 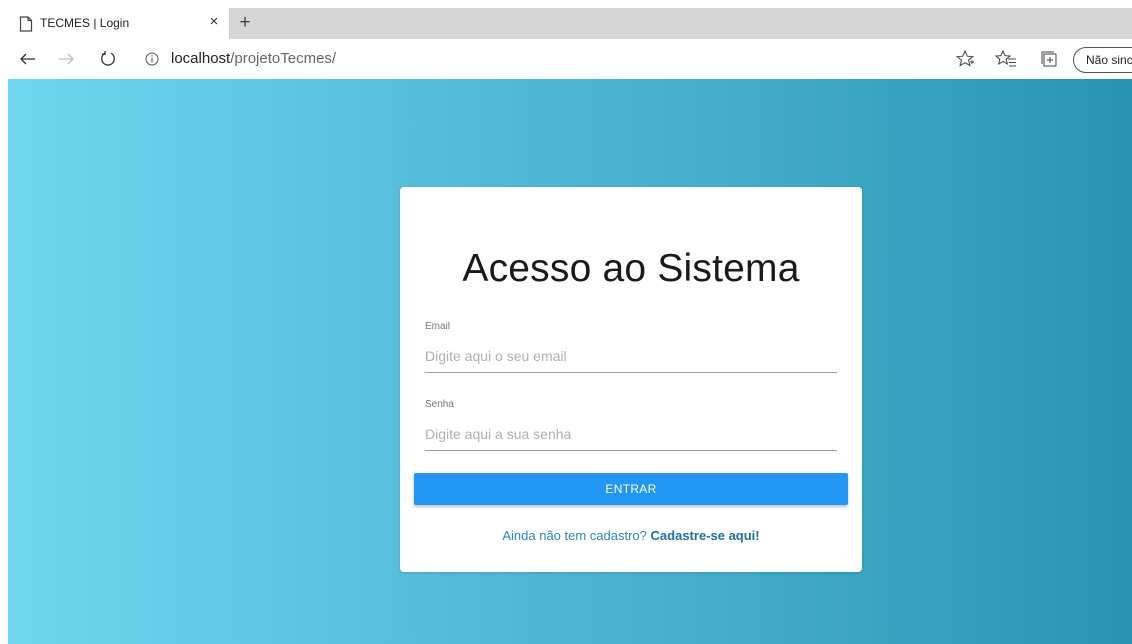 I want to click on arrow-right-icon, so click(x=66, y=59).